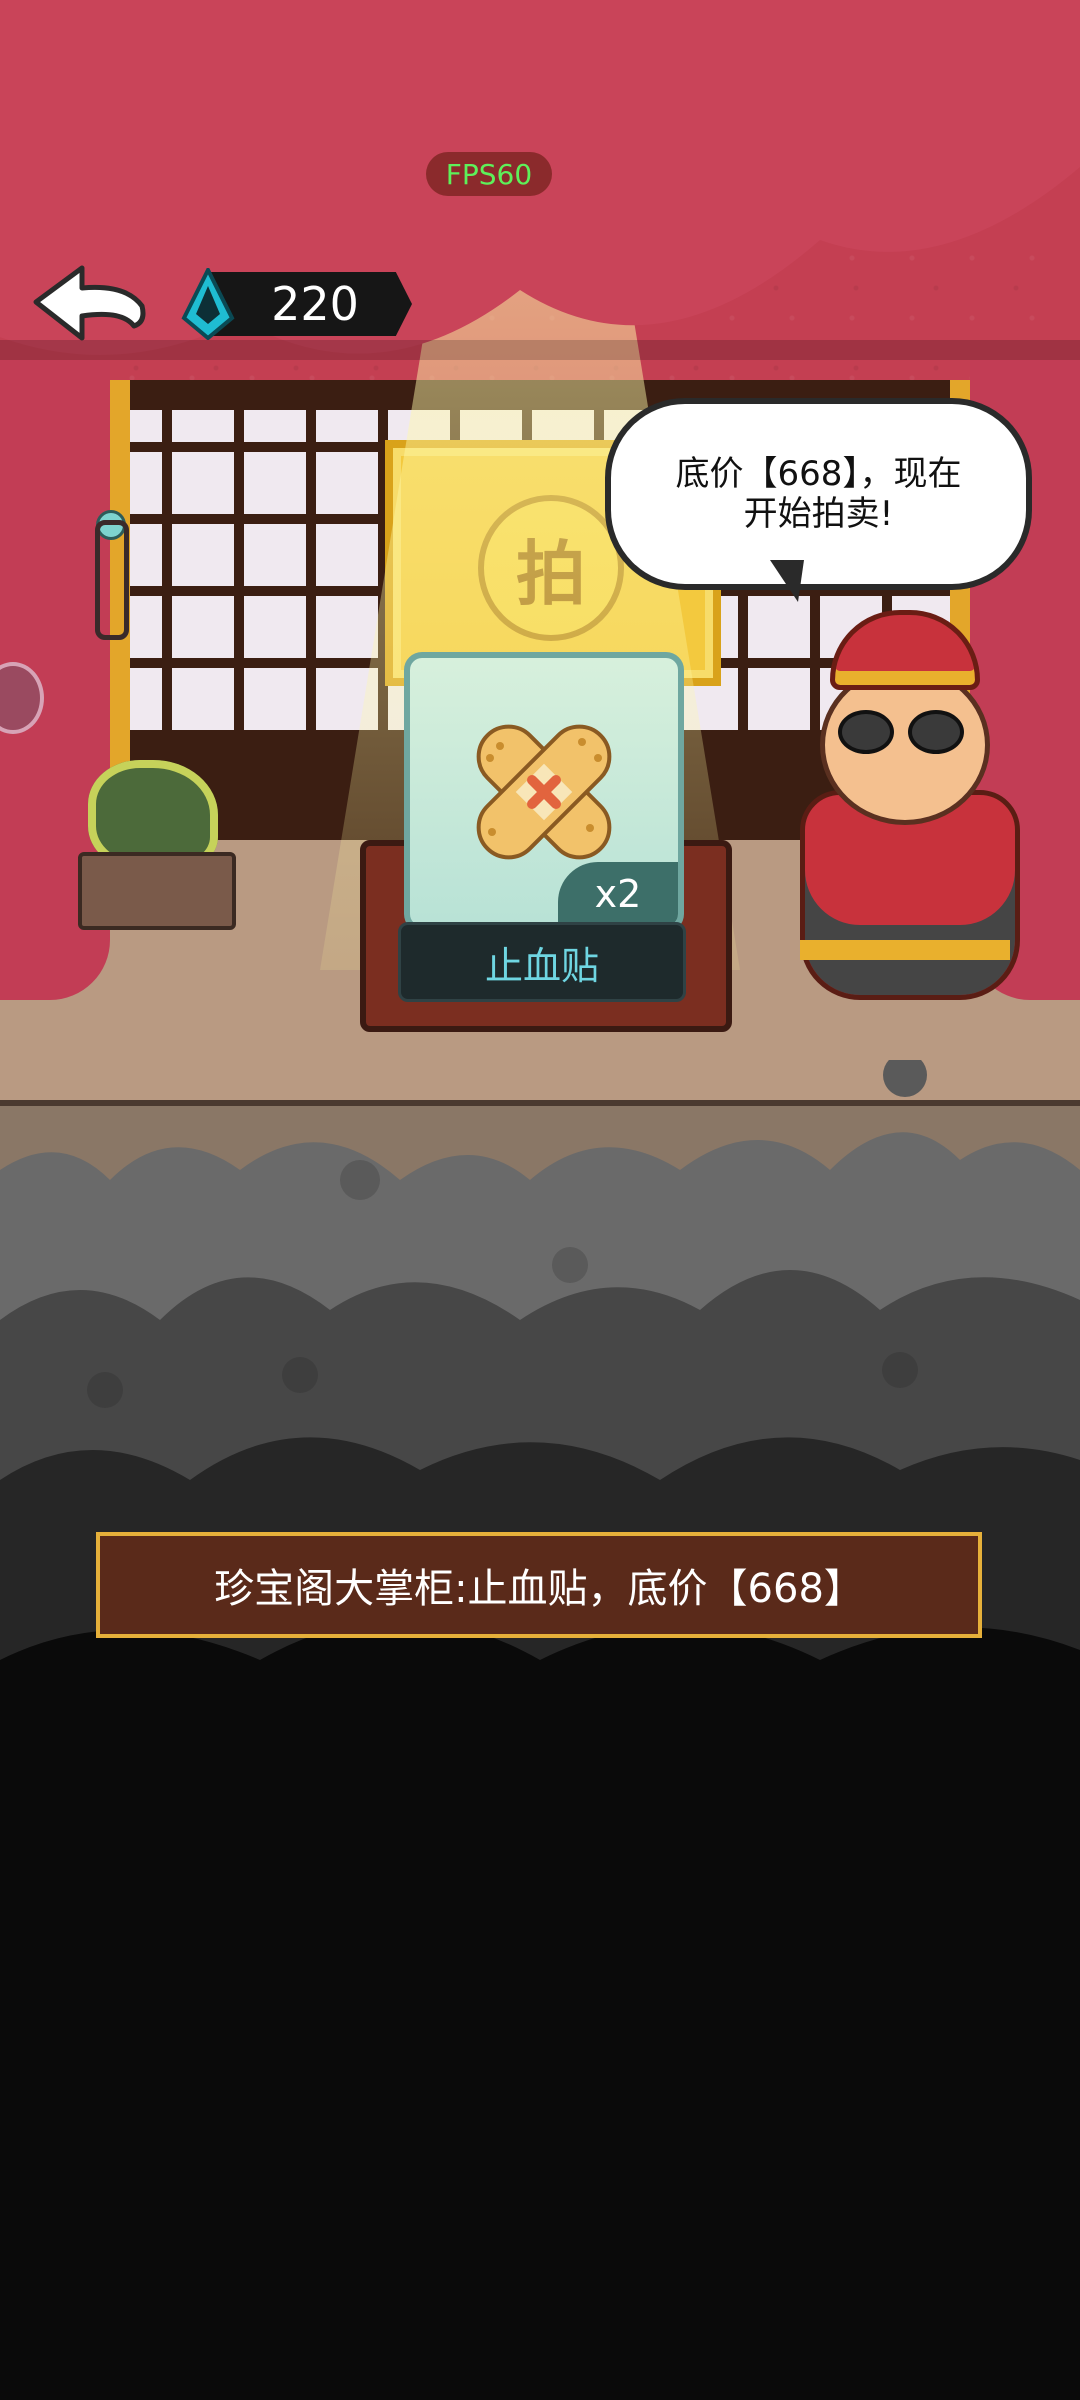  I want to click on speech-text: 底价【668】，现在 开始拍卖!, so click(819, 494).